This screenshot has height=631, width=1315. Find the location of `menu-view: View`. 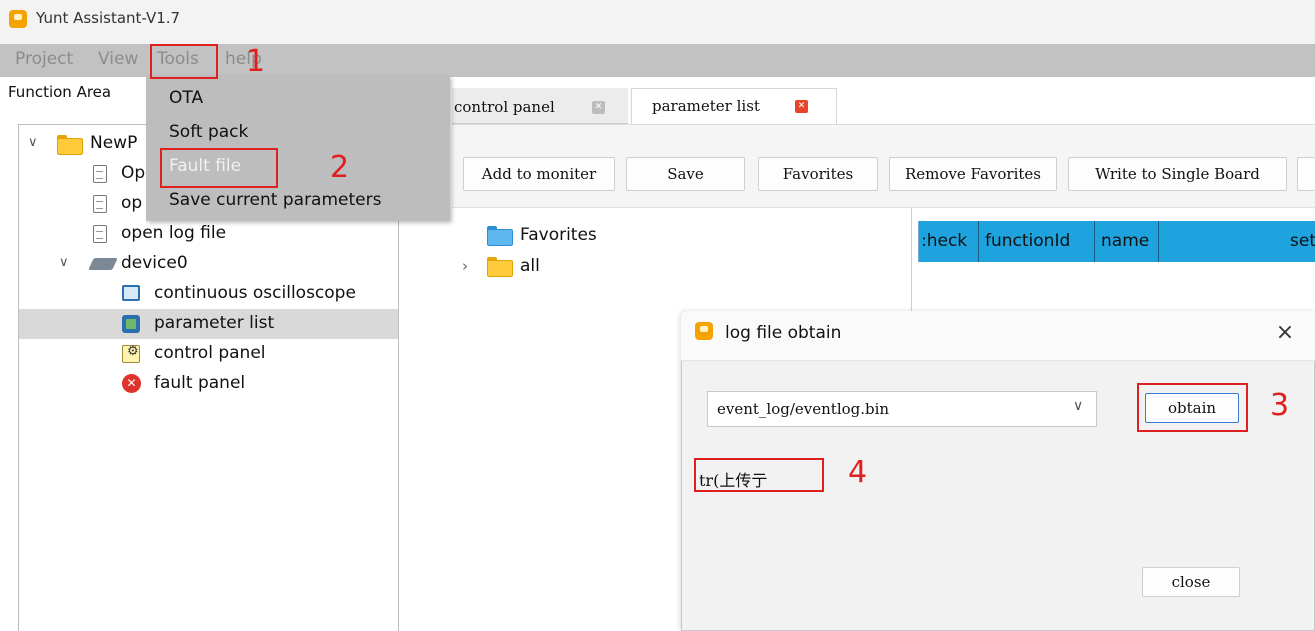

menu-view: View is located at coordinates (118, 59).